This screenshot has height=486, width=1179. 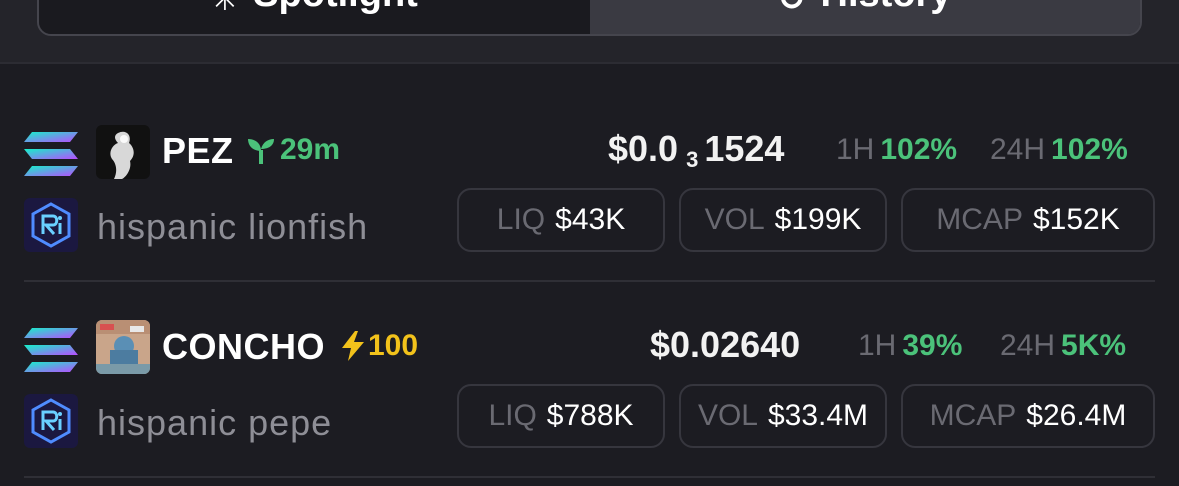 What do you see at coordinates (1028, 220) in the screenshot?
I see `market-cap-pill: MCAP $152K` at bounding box center [1028, 220].